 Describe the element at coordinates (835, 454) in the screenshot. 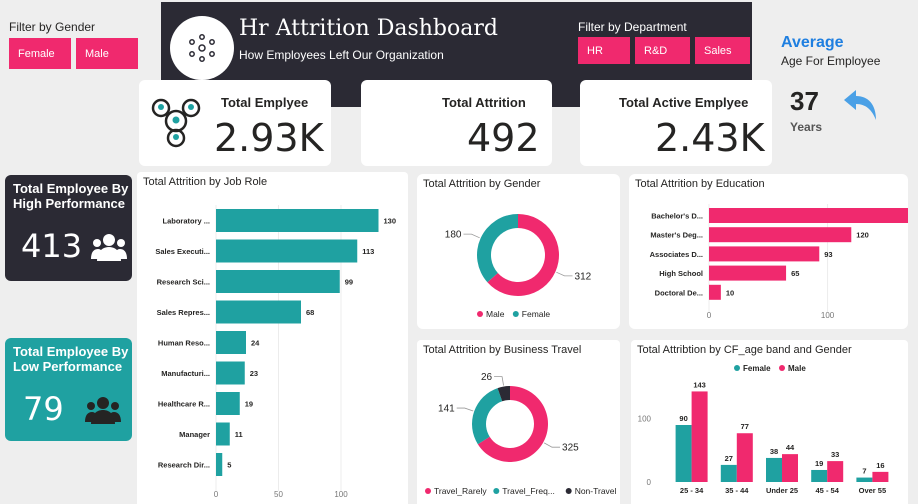

I see `data-label: 33` at that location.